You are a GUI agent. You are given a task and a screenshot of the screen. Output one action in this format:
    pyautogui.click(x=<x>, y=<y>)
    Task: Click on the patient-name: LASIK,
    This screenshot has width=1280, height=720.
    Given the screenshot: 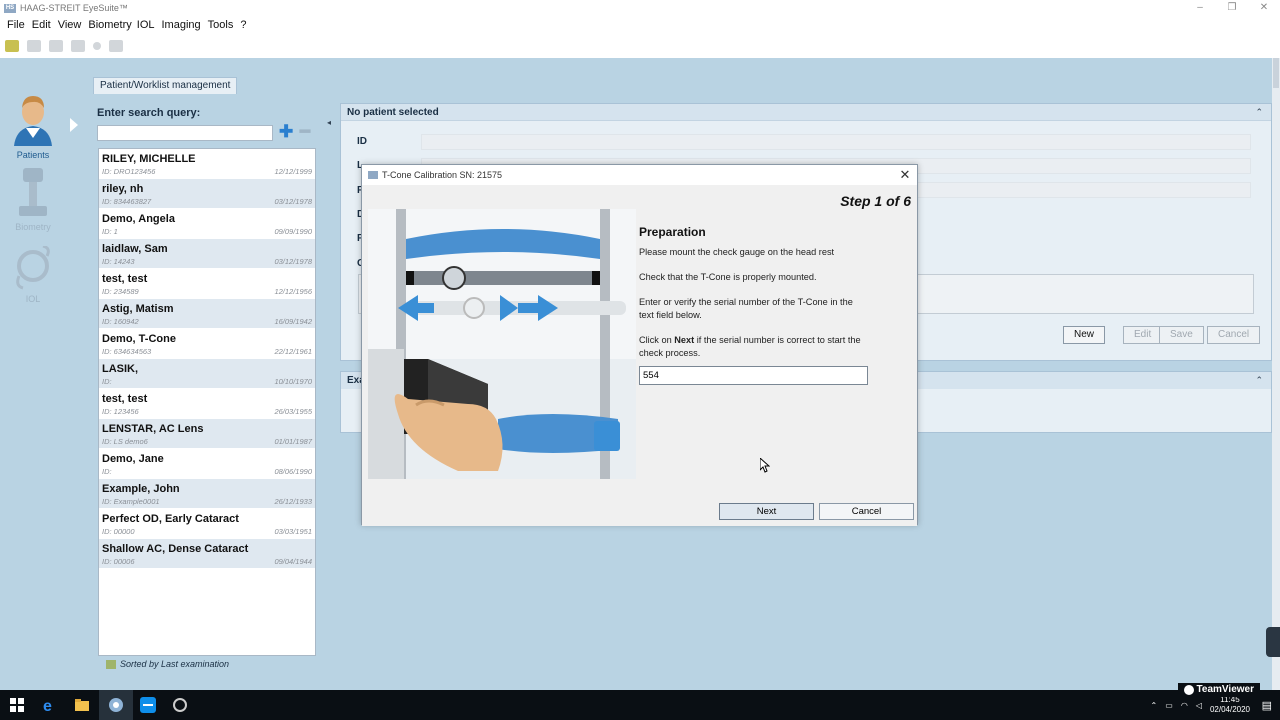 What is the action you would take?
    pyautogui.click(x=120, y=369)
    